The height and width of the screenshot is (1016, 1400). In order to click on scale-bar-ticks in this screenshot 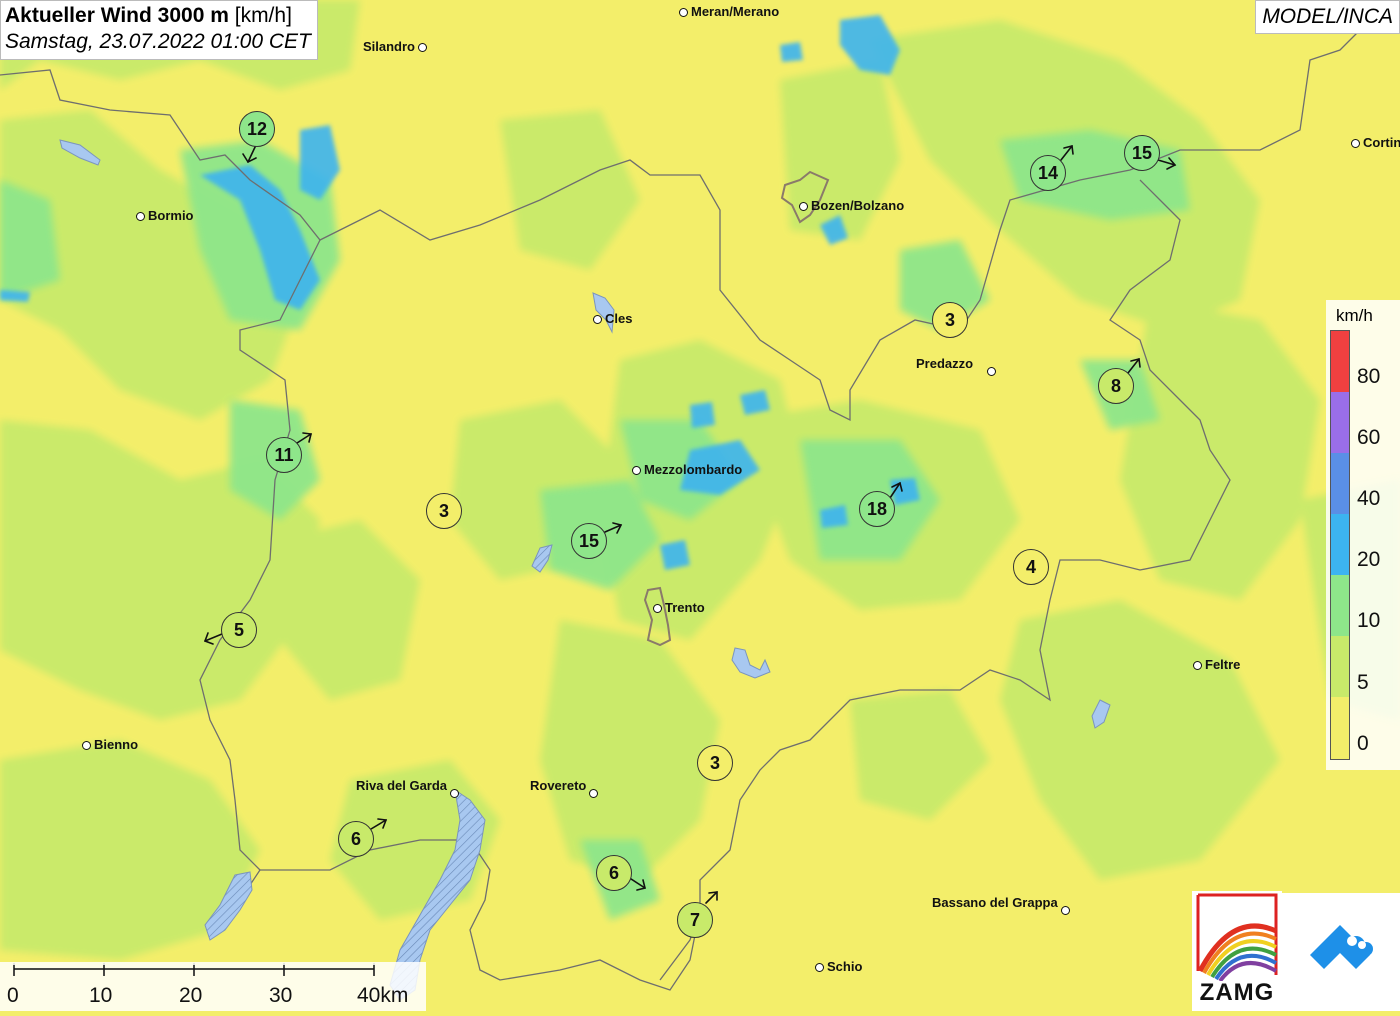, I will do `click(194, 970)`.